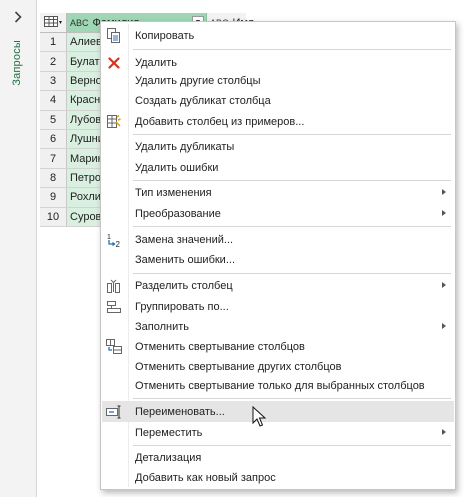  What do you see at coordinates (114, 306) in the screenshot?
I see `group-by-icon` at bounding box center [114, 306].